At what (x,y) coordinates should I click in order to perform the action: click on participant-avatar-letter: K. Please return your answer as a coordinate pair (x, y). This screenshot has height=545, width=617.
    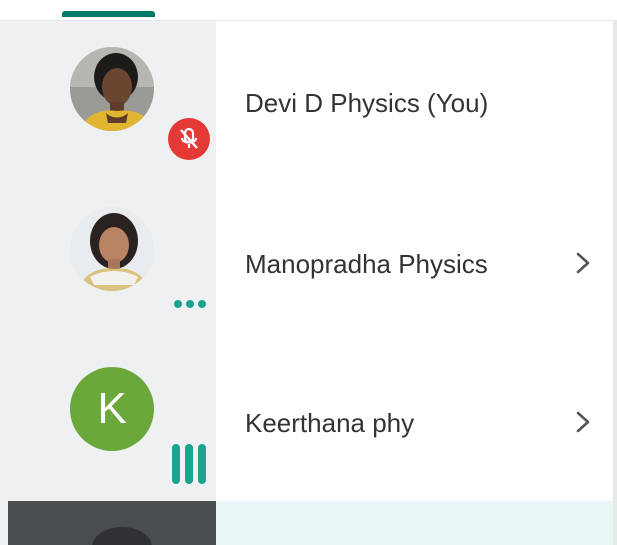
    Looking at the image, I should click on (112, 409).